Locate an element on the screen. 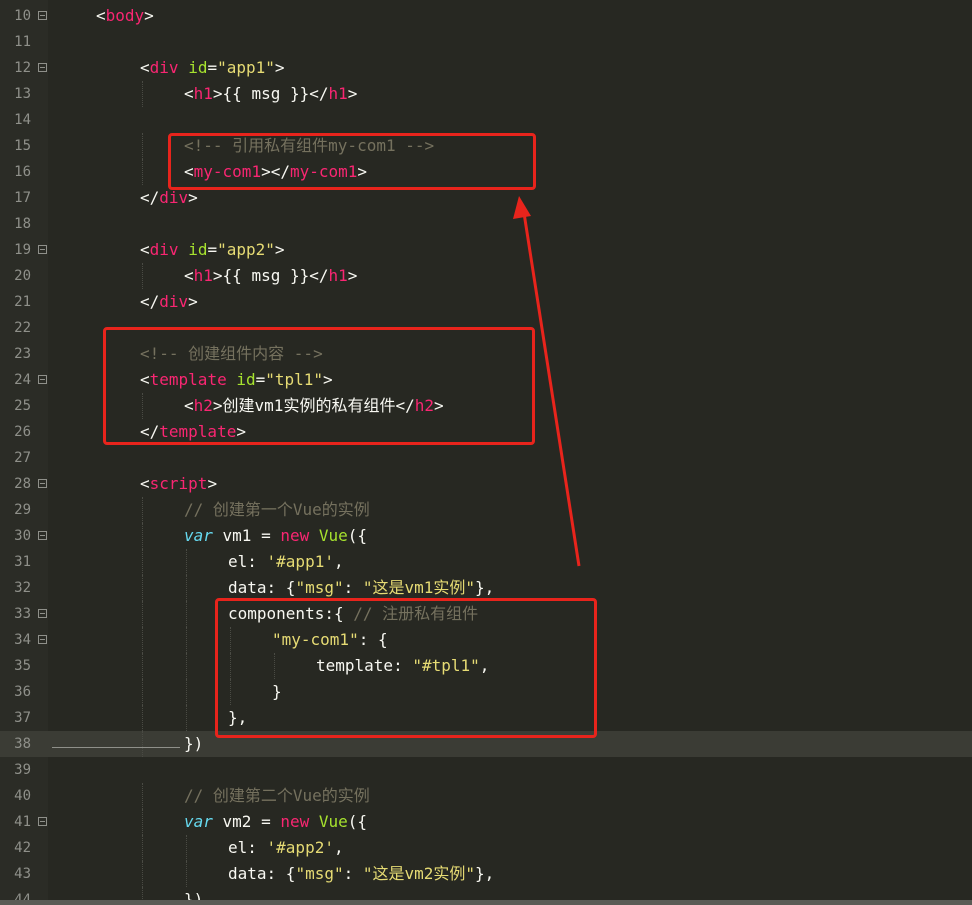  arrow-annotation is located at coordinates (547, 381).